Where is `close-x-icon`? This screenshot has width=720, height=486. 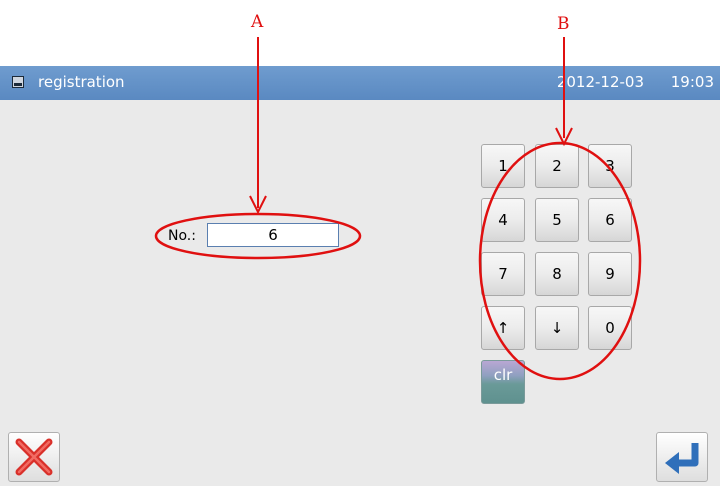
close-x-icon is located at coordinates (34, 457).